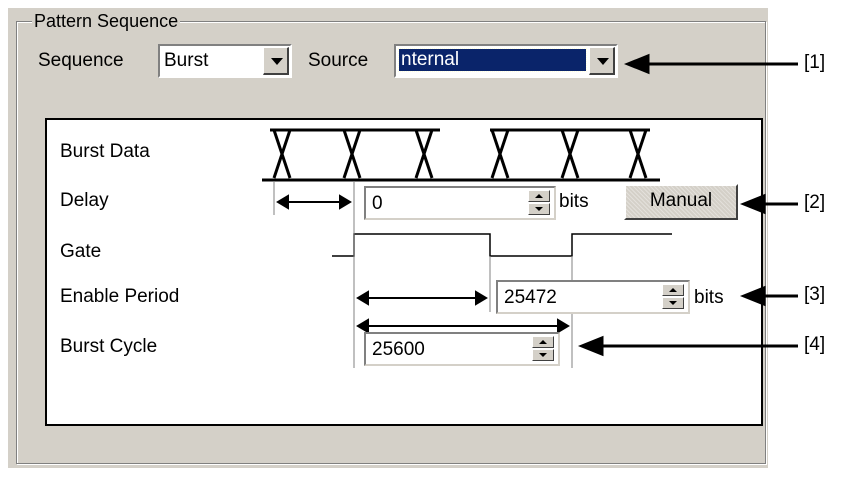 The width and height of the screenshot is (844, 480). Describe the element at coordinates (377, 204) in the screenshot. I see `delay-value: 0` at that location.